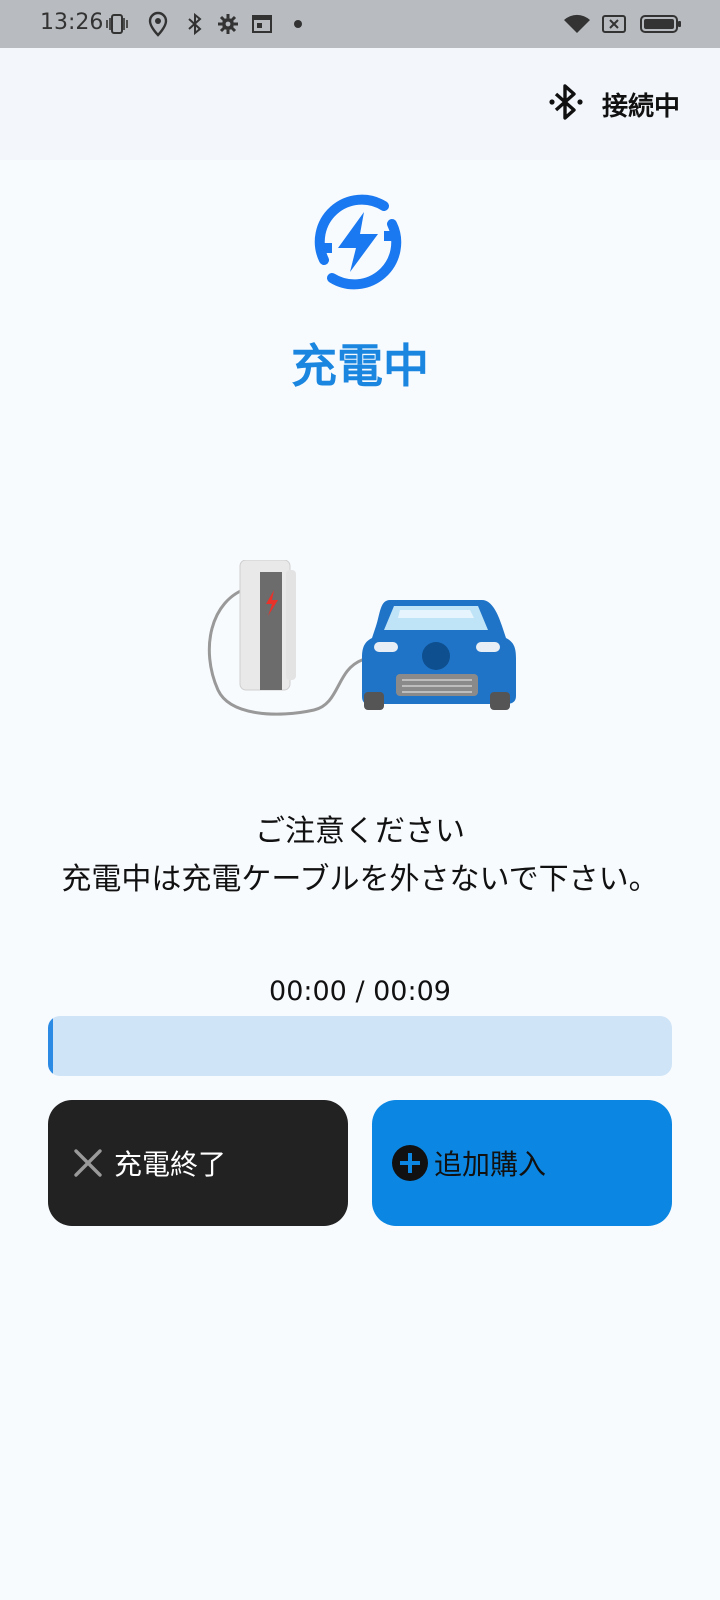 Image resolution: width=720 pixels, height=1600 pixels. Describe the element at coordinates (170, 1164) in the screenshot. I see `end-charging-label: 充電終了` at that location.